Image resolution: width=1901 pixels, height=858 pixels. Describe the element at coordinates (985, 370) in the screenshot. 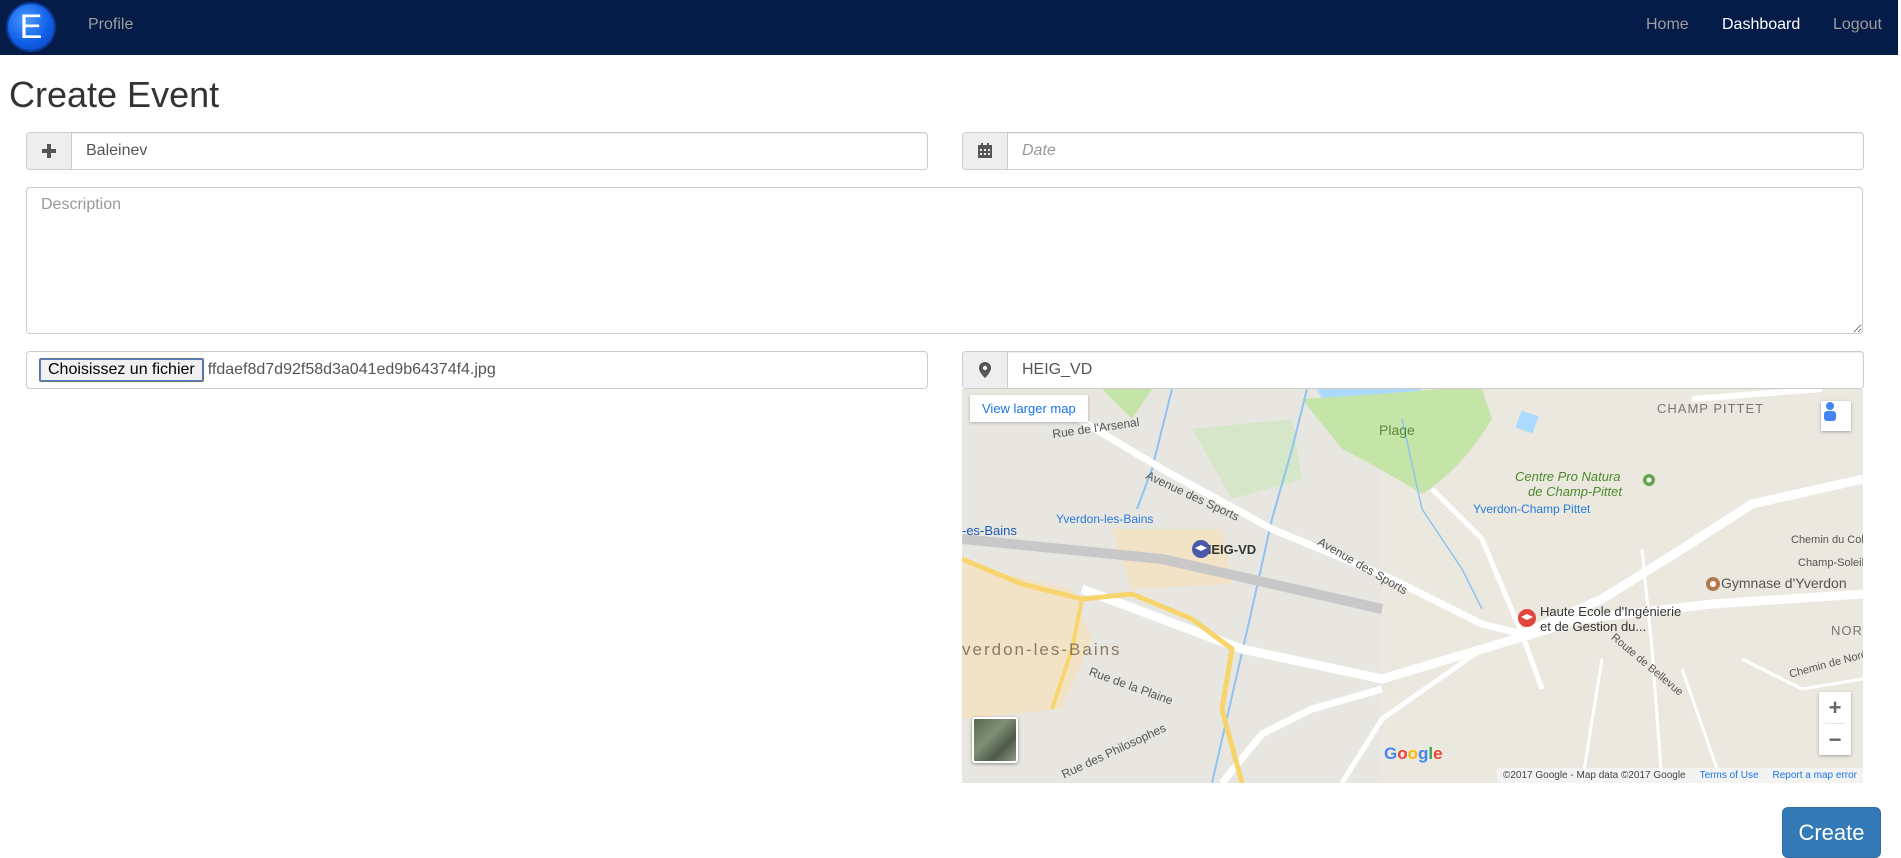

I see `map-marker-icon` at that location.